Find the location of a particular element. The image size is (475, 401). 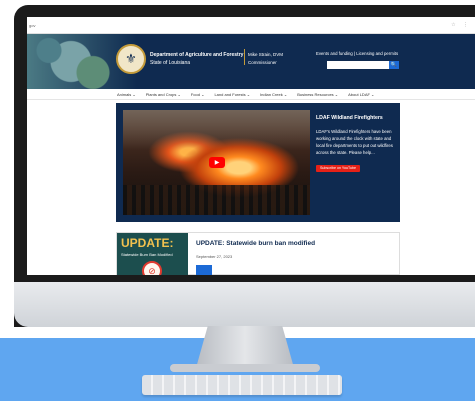

subscribe-youtube-button: Subscribe on YouTube is located at coordinates (338, 168).